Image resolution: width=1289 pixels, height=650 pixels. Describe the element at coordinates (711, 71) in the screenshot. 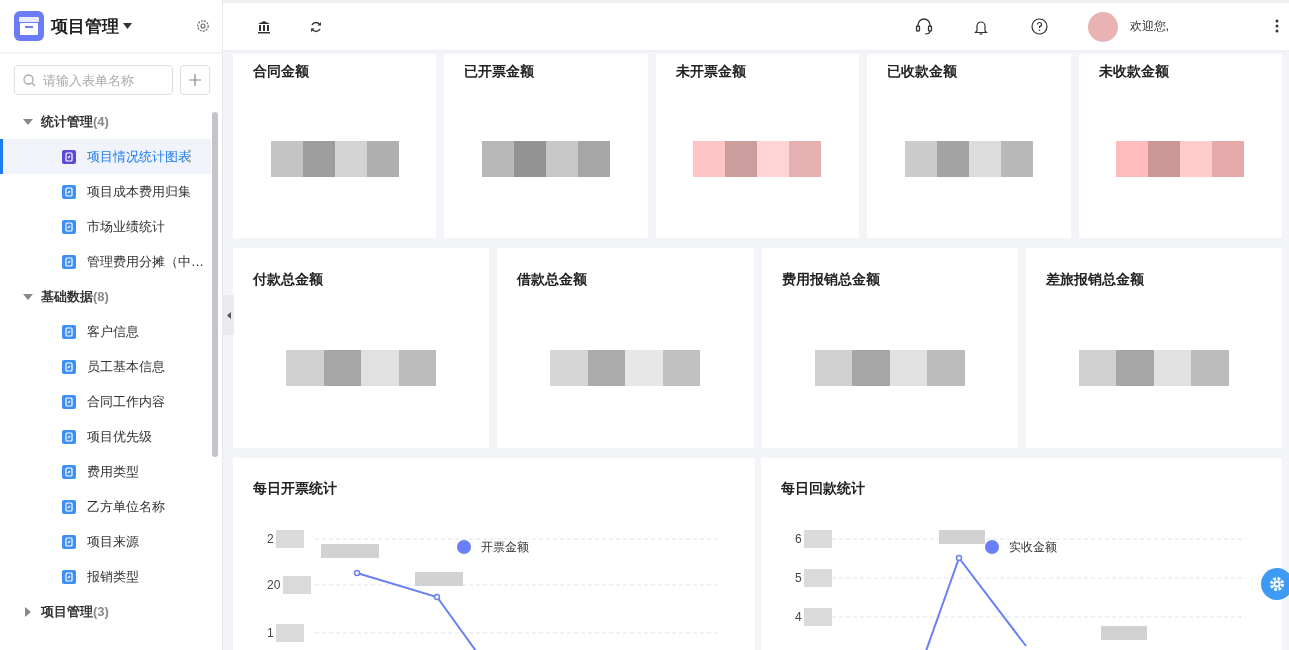

I see `card-title: 未开票金额` at that location.